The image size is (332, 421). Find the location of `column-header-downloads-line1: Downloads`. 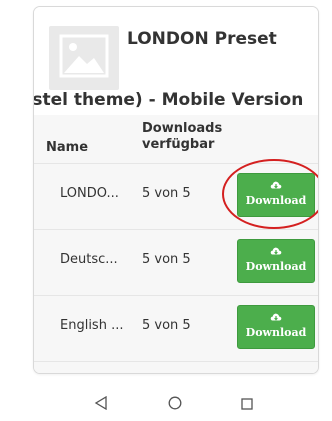

column-header-downloads-line1: Downloads is located at coordinates (182, 128).